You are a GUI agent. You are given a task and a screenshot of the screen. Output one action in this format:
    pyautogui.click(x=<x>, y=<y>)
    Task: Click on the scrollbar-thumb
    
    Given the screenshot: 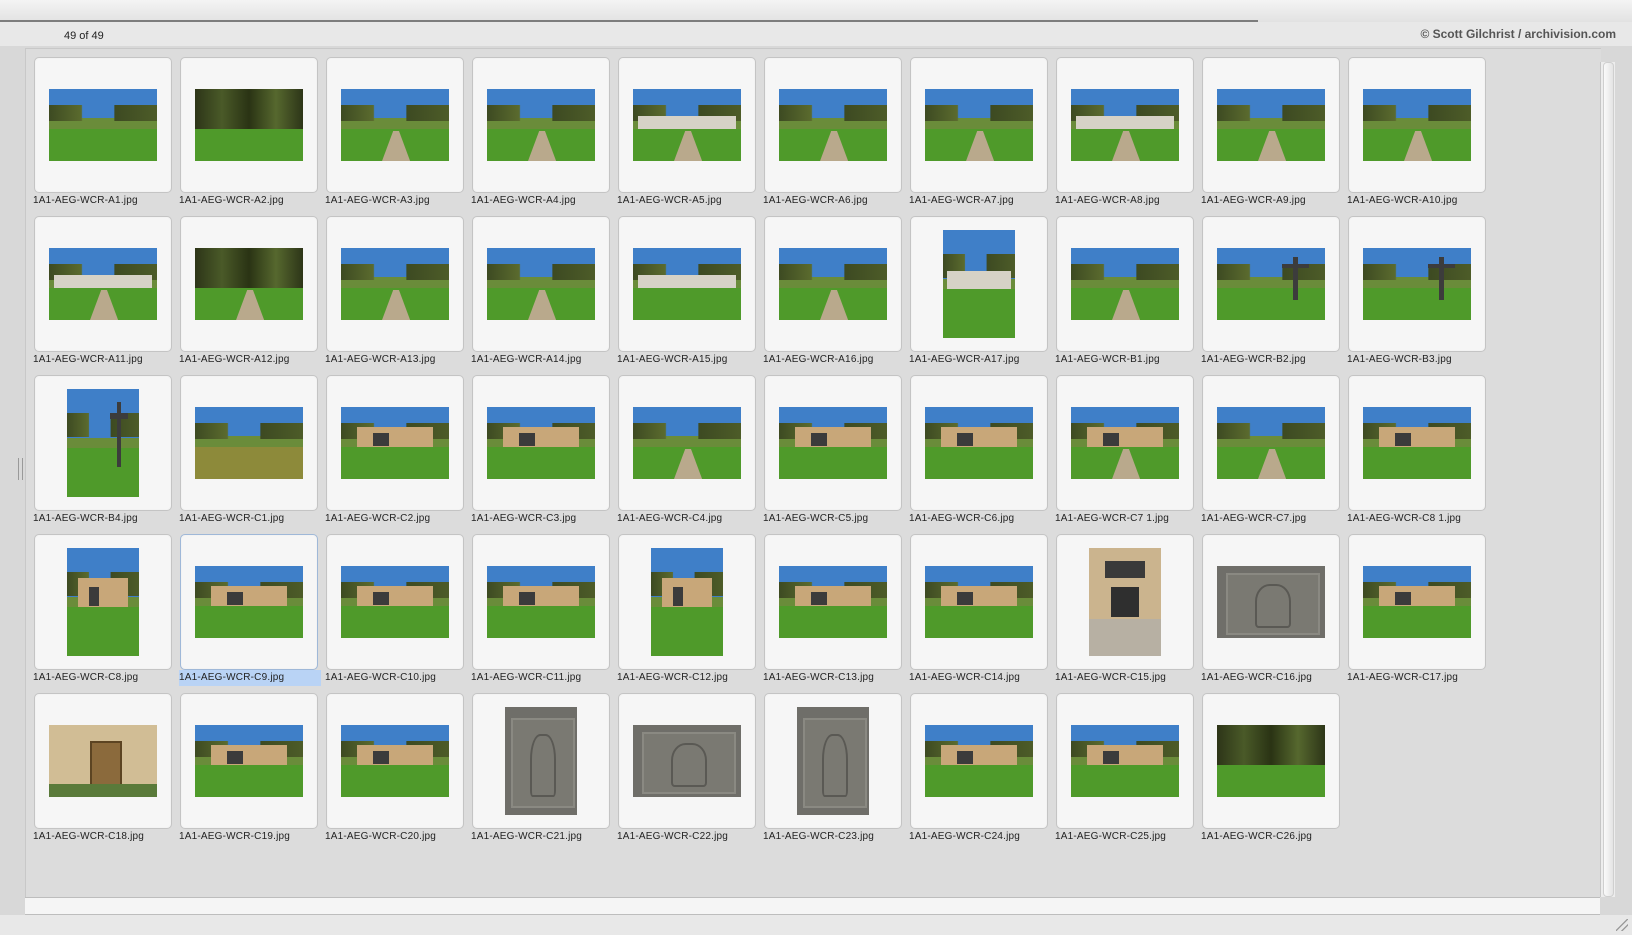 What is the action you would take?
    pyautogui.click(x=1608, y=479)
    